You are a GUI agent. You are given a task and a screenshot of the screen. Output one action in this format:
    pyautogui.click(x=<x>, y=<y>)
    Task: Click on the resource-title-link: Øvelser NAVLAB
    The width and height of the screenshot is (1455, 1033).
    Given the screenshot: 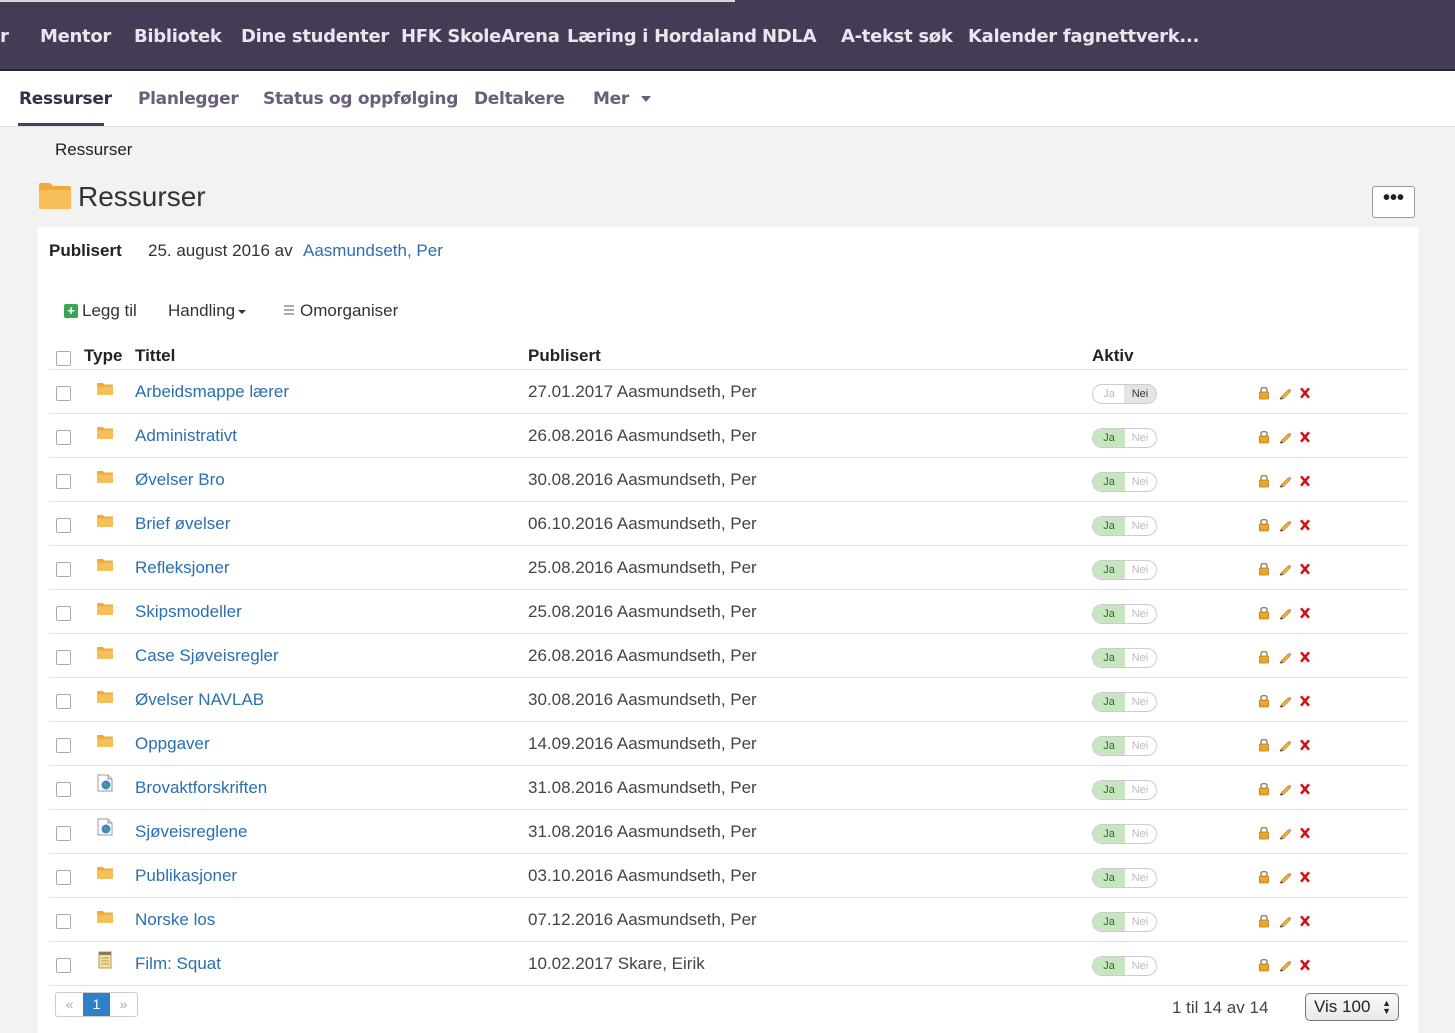 What is the action you would take?
    pyautogui.click(x=199, y=700)
    